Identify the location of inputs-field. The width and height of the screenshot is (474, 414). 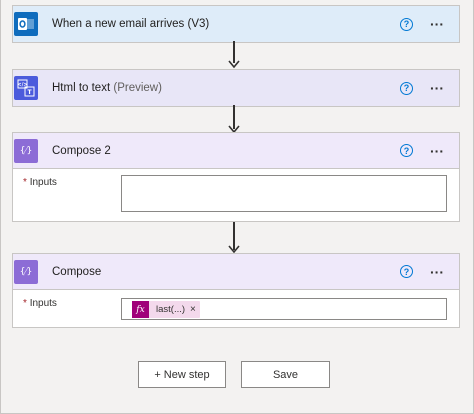
(284, 193).